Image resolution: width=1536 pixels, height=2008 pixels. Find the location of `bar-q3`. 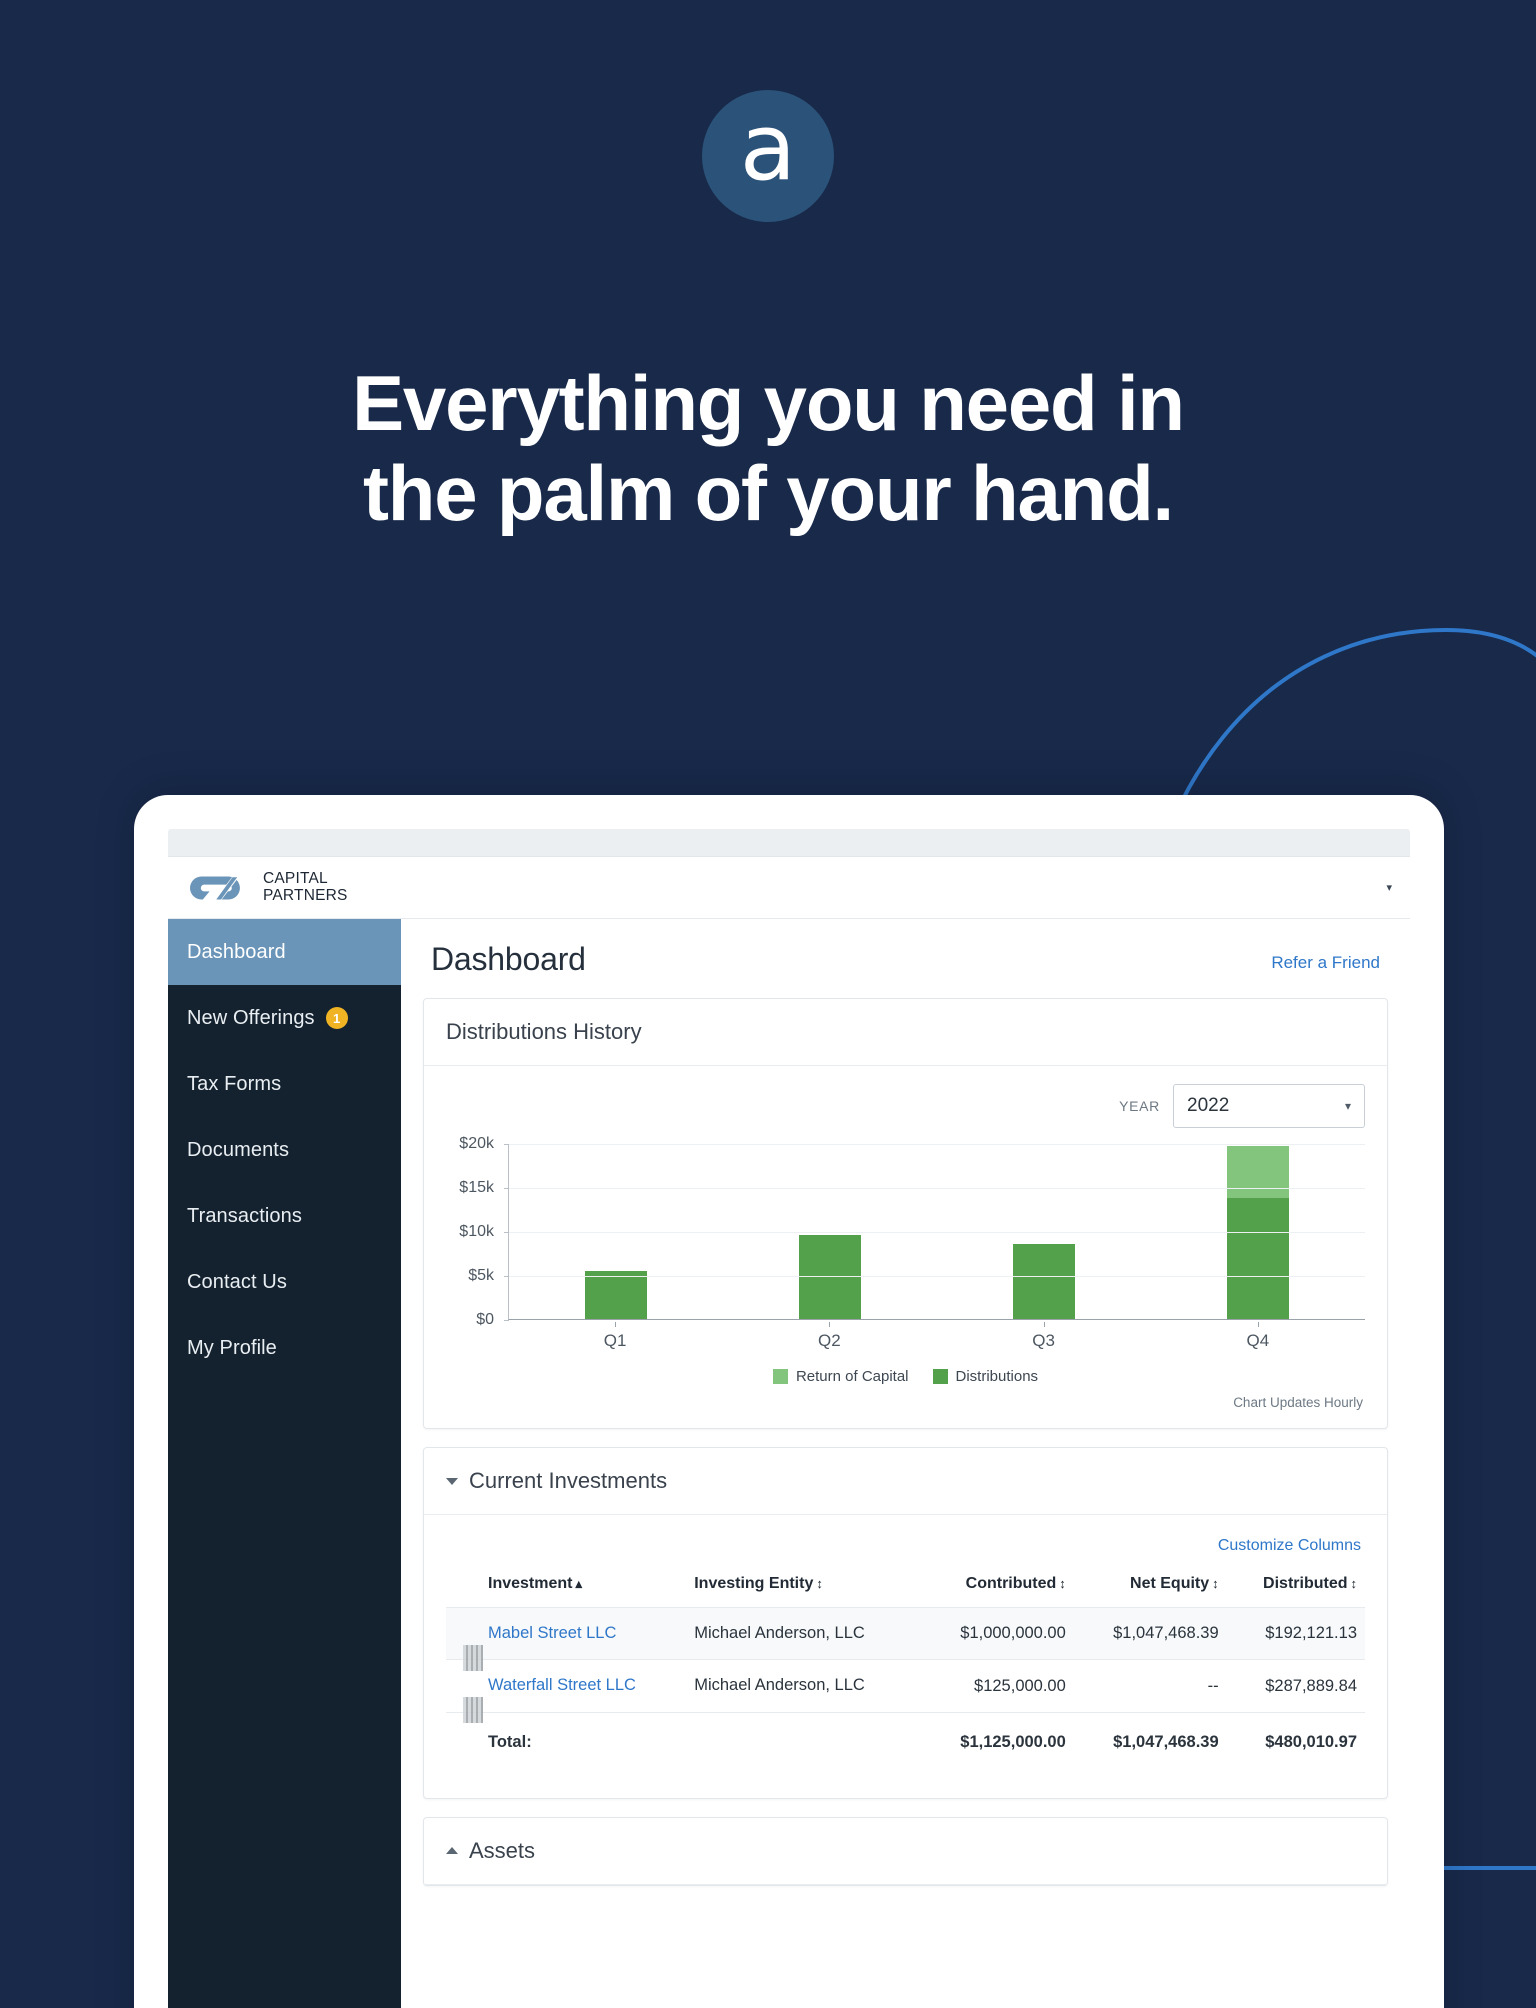

bar-q3 is located at coordinates (1044, 1281).